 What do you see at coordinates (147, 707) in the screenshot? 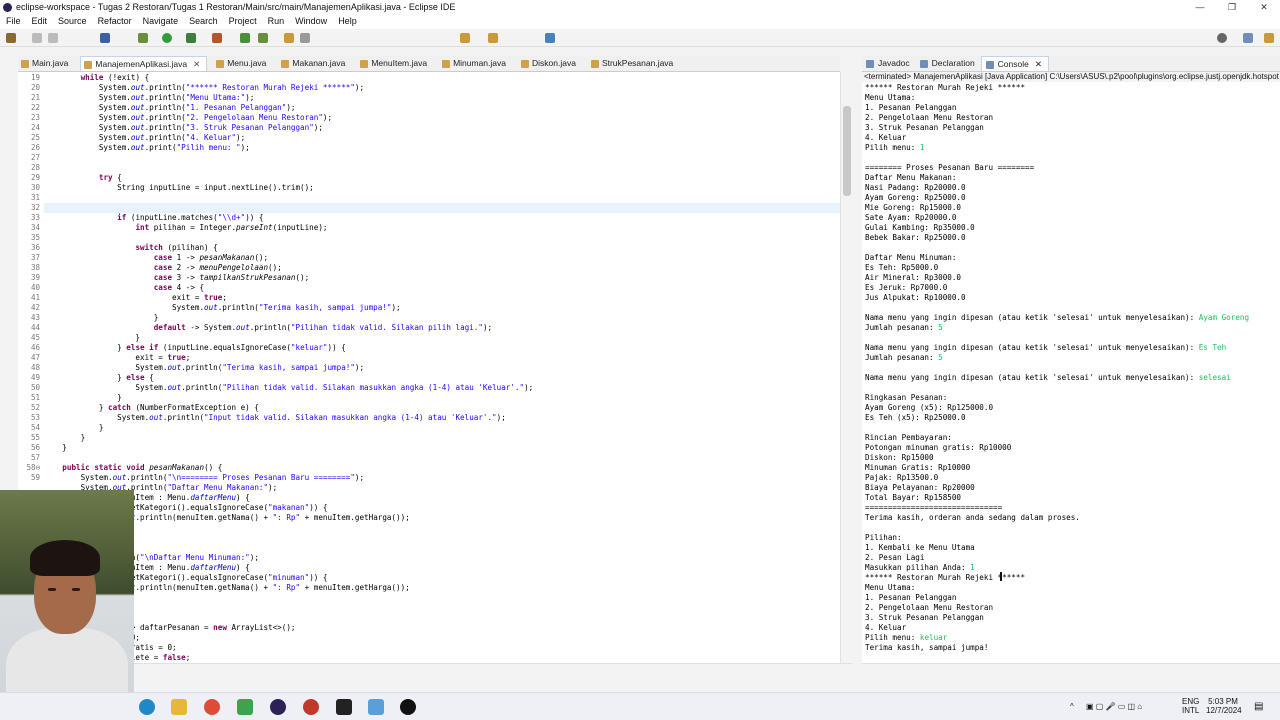
I see `edge-icon` at bounding box center [147, 707].